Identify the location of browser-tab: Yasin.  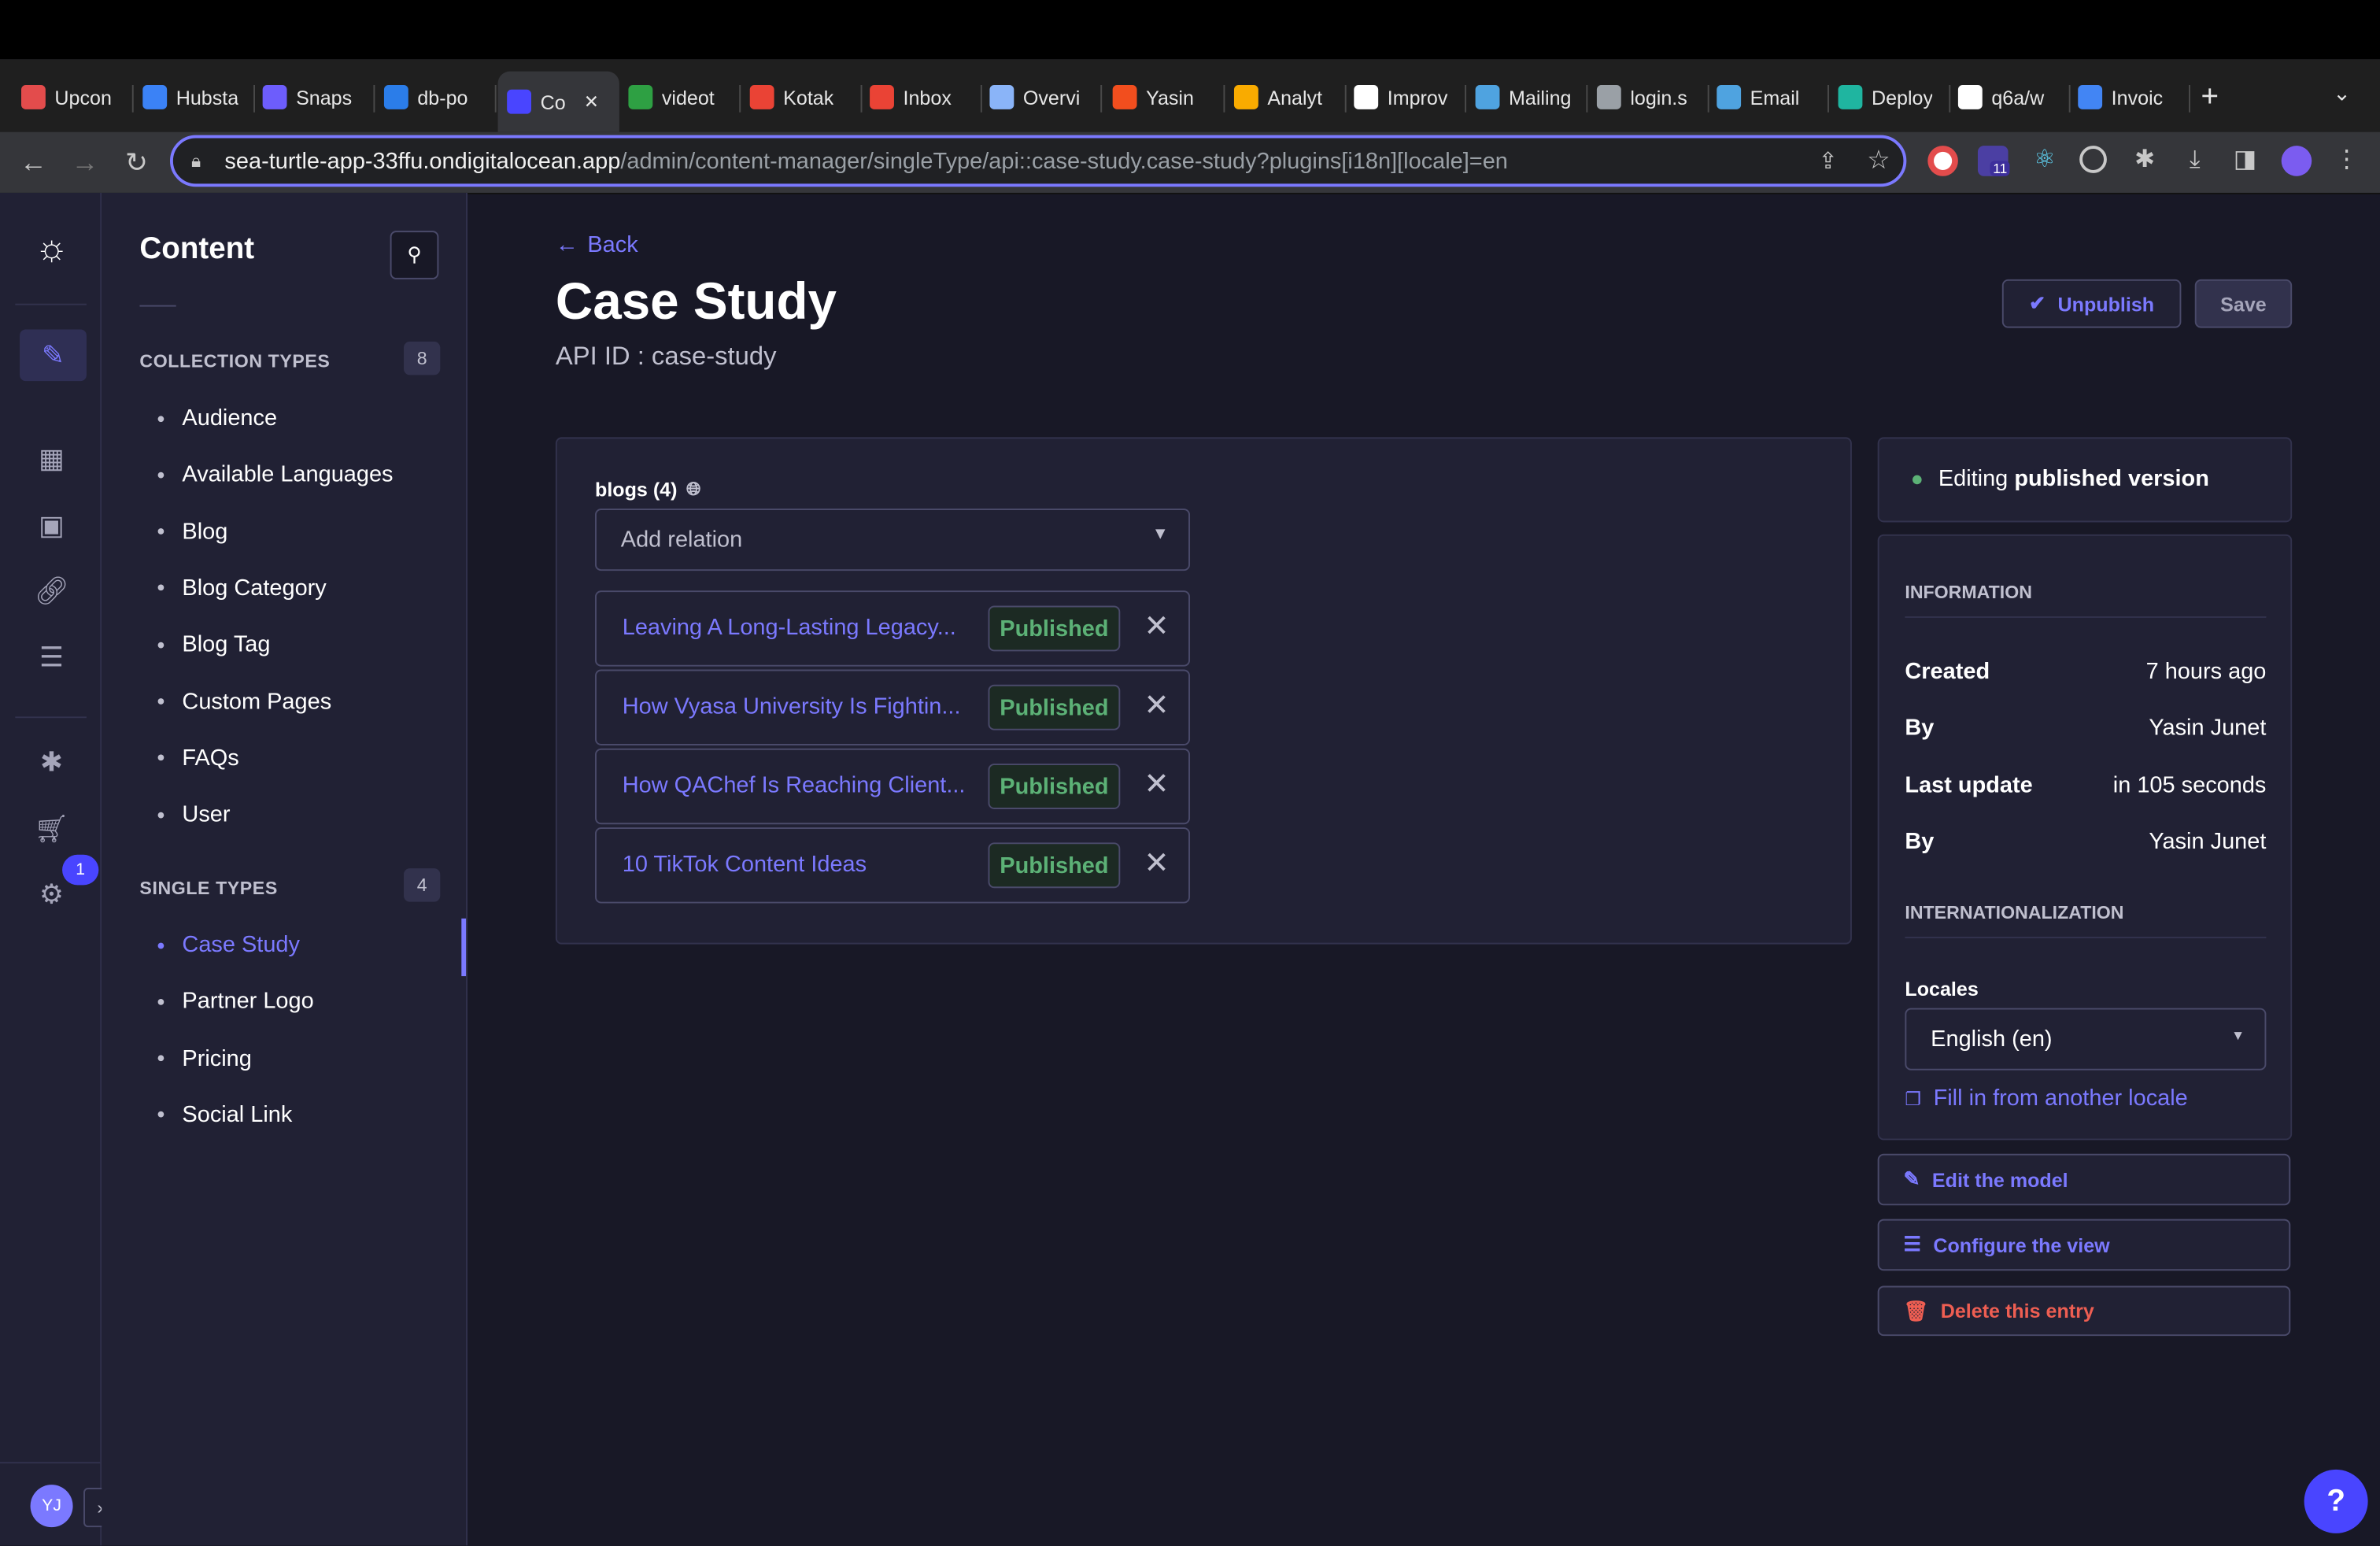
(1164, 98).